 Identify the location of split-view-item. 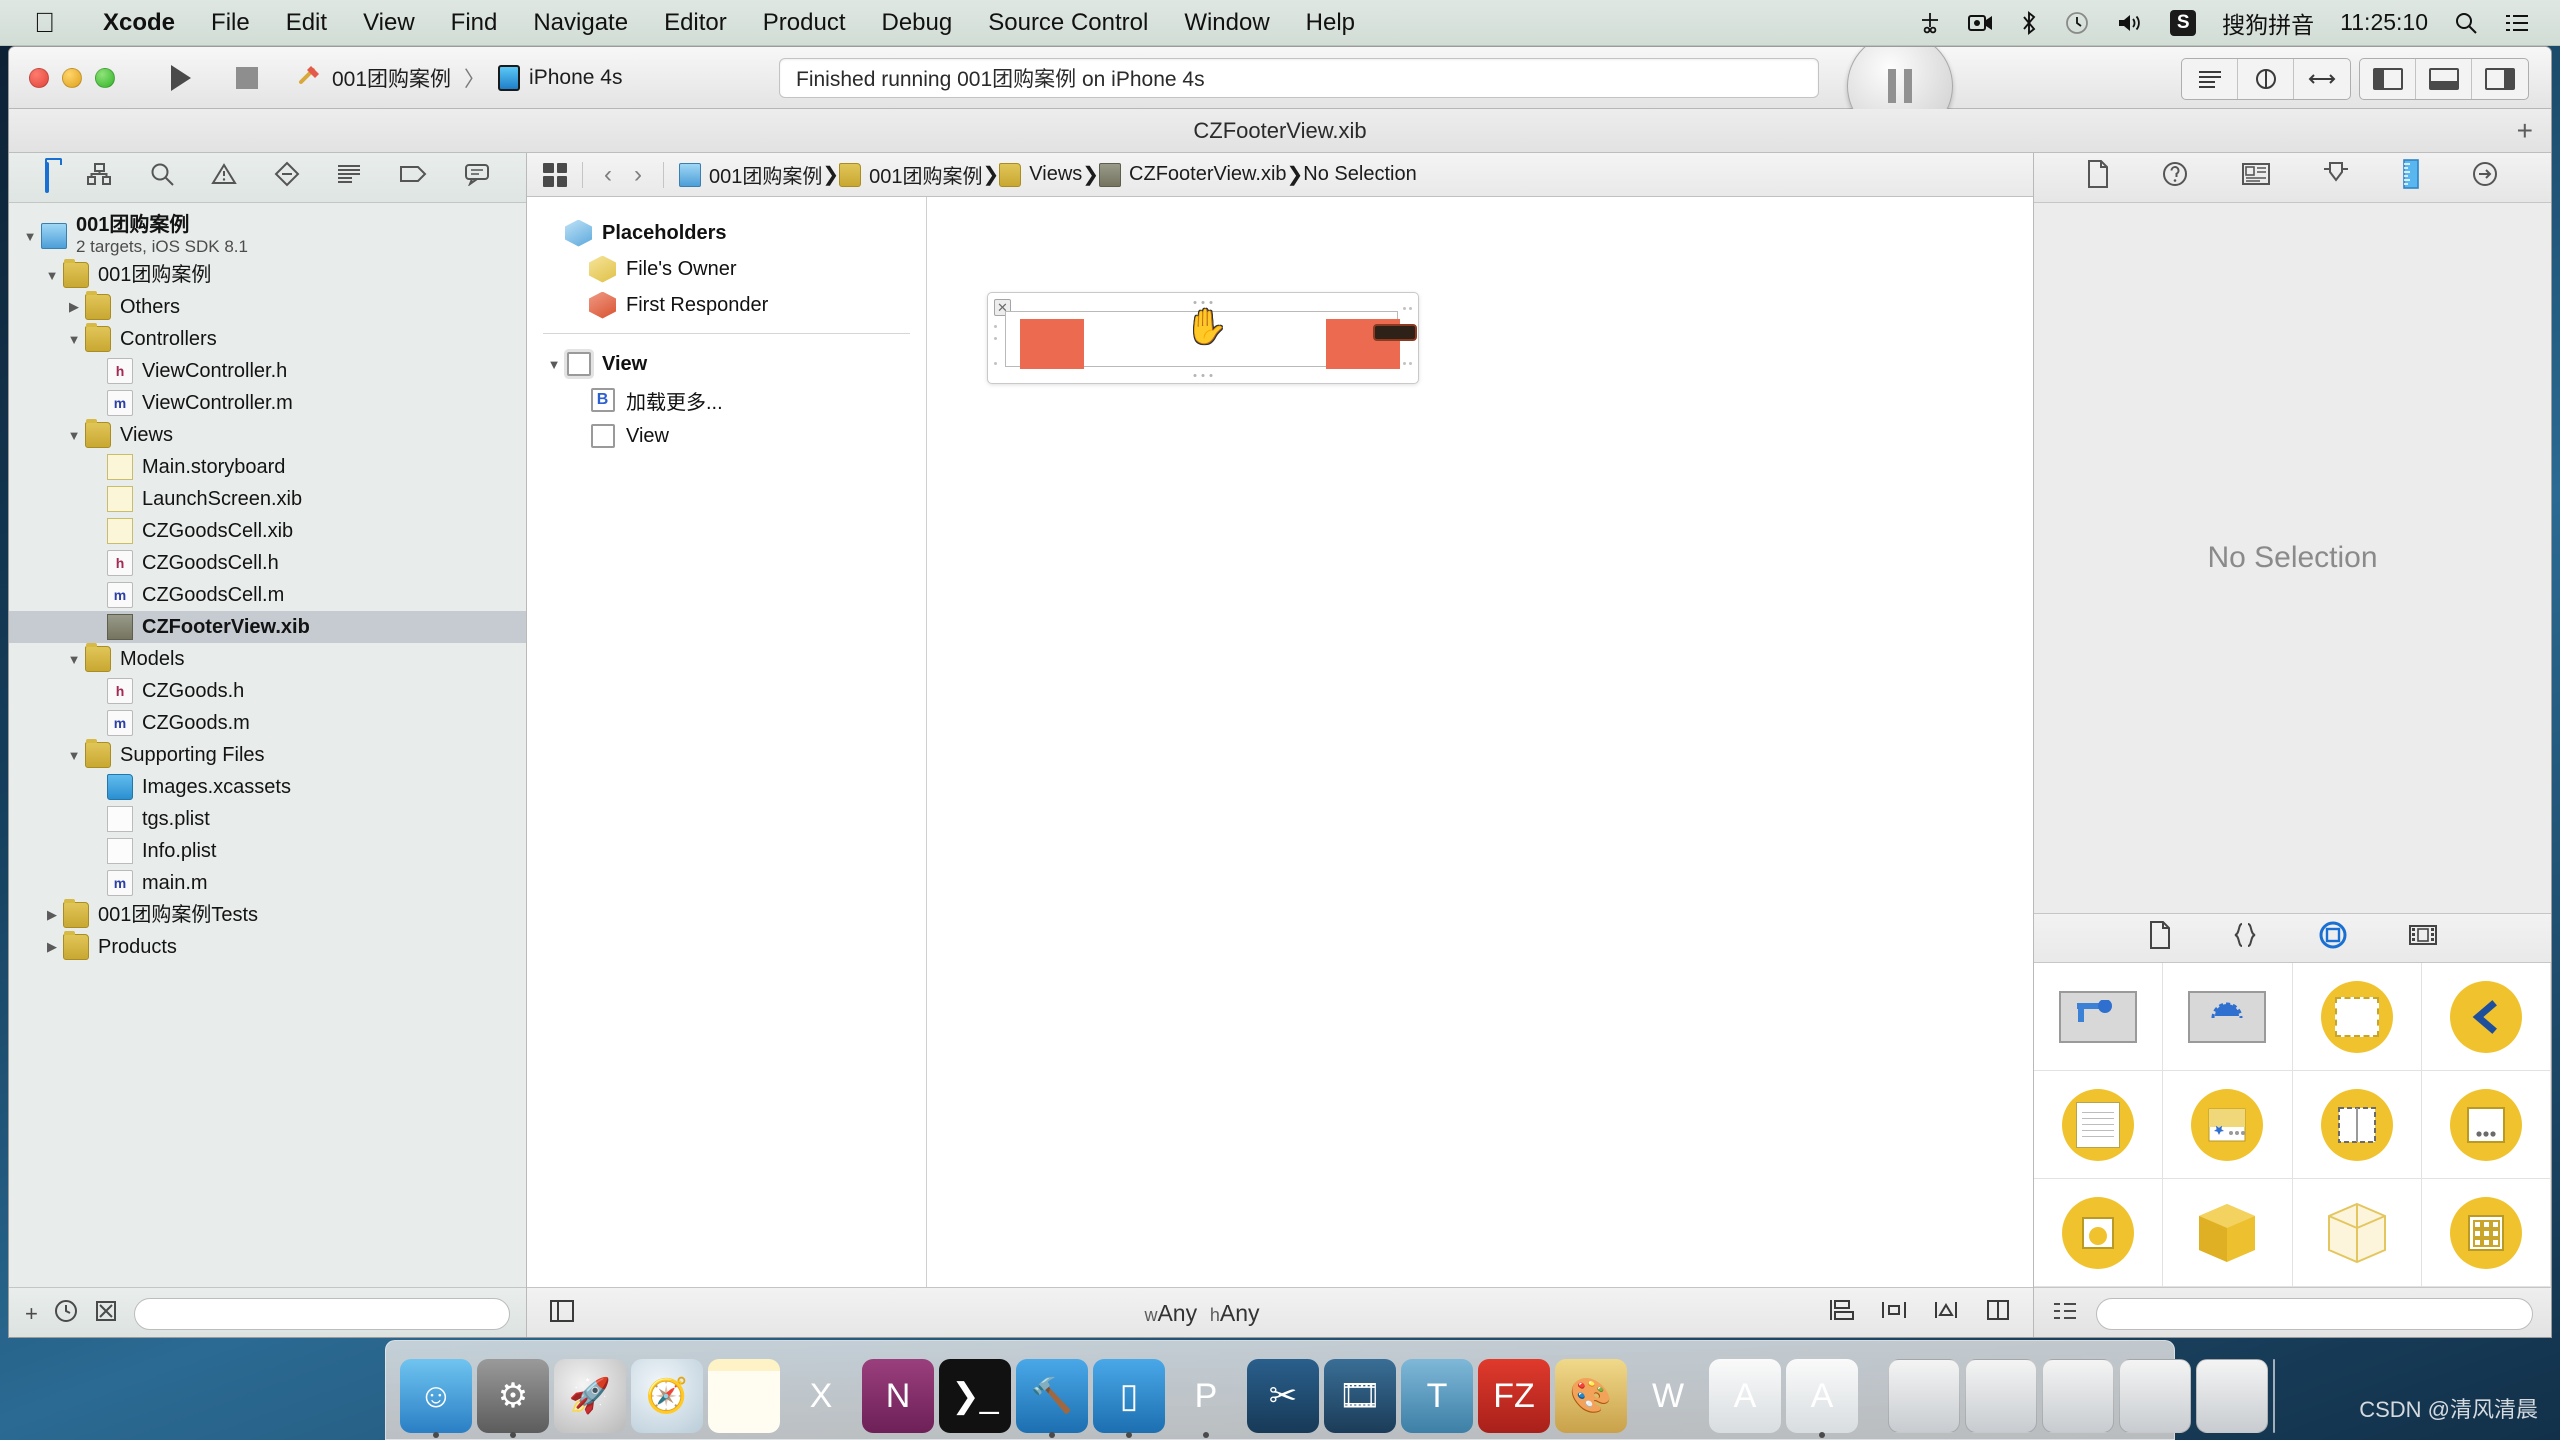
(2357, 1125).